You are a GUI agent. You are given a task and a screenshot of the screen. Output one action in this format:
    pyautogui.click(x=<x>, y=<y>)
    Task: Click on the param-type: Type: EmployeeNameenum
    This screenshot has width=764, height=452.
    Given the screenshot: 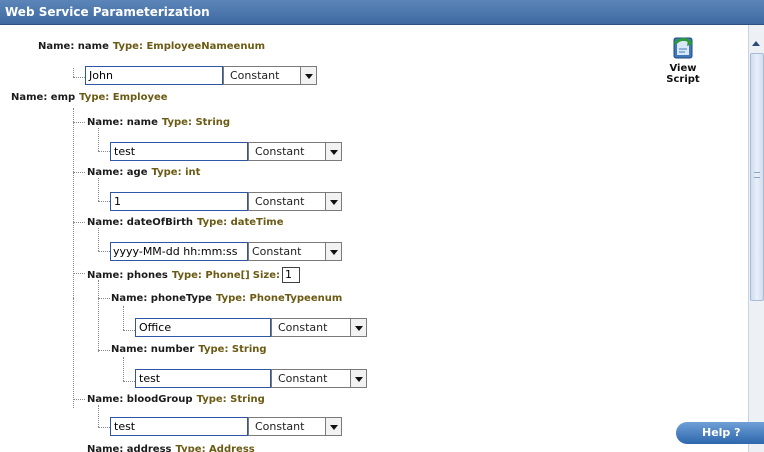 What is the action you would take?
    pyautogui.click(x=188, y=46)
    